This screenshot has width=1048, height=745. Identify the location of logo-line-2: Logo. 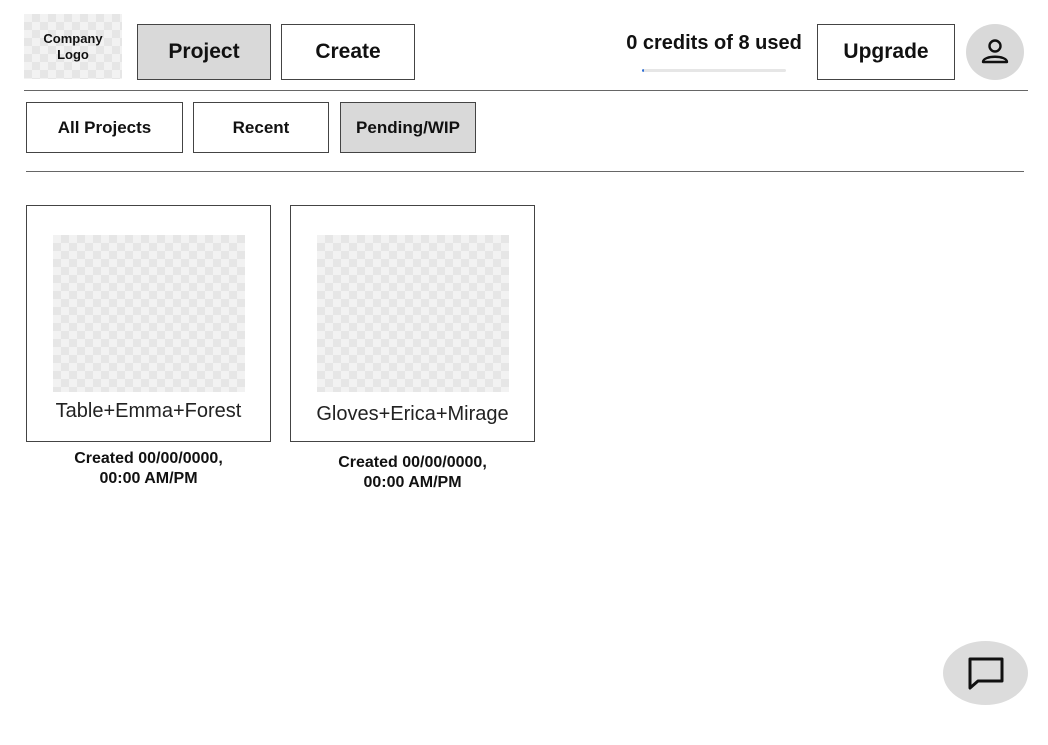
(73, 54).